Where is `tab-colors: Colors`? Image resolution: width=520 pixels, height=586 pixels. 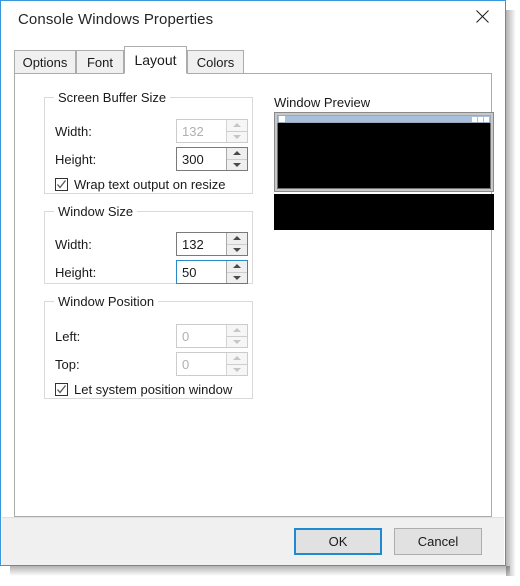 tab-colors: Colors is located at coordinates (215, 62).